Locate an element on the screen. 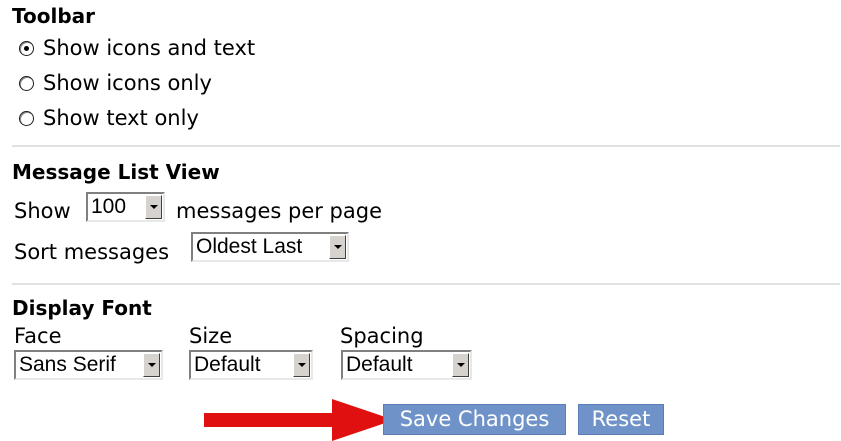 Image resolution: width=841 pixels, height=441 pixels. radio-label-icons-and-text: Show icons and text is located at coordinates (149, 48).